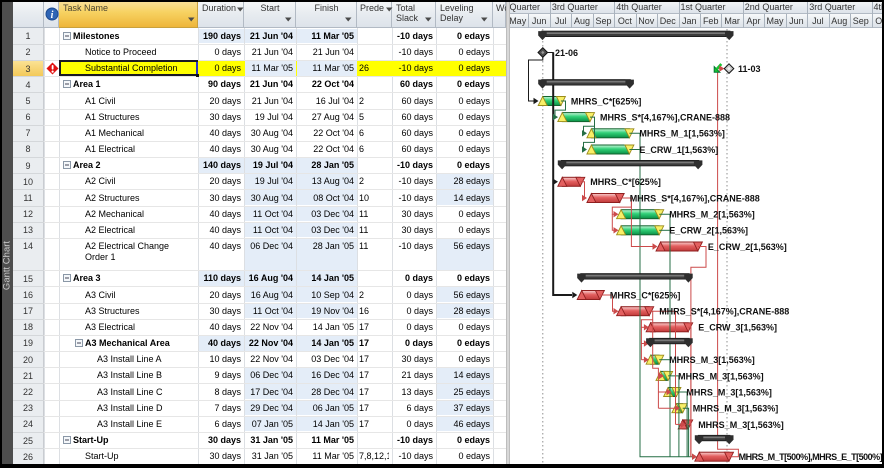 This screenshot has height=468, width=884. Describe the element at coordinates (678, 150) in the screenshot. I see `svg-text: E_CRW_1[1,563%]` at that location.